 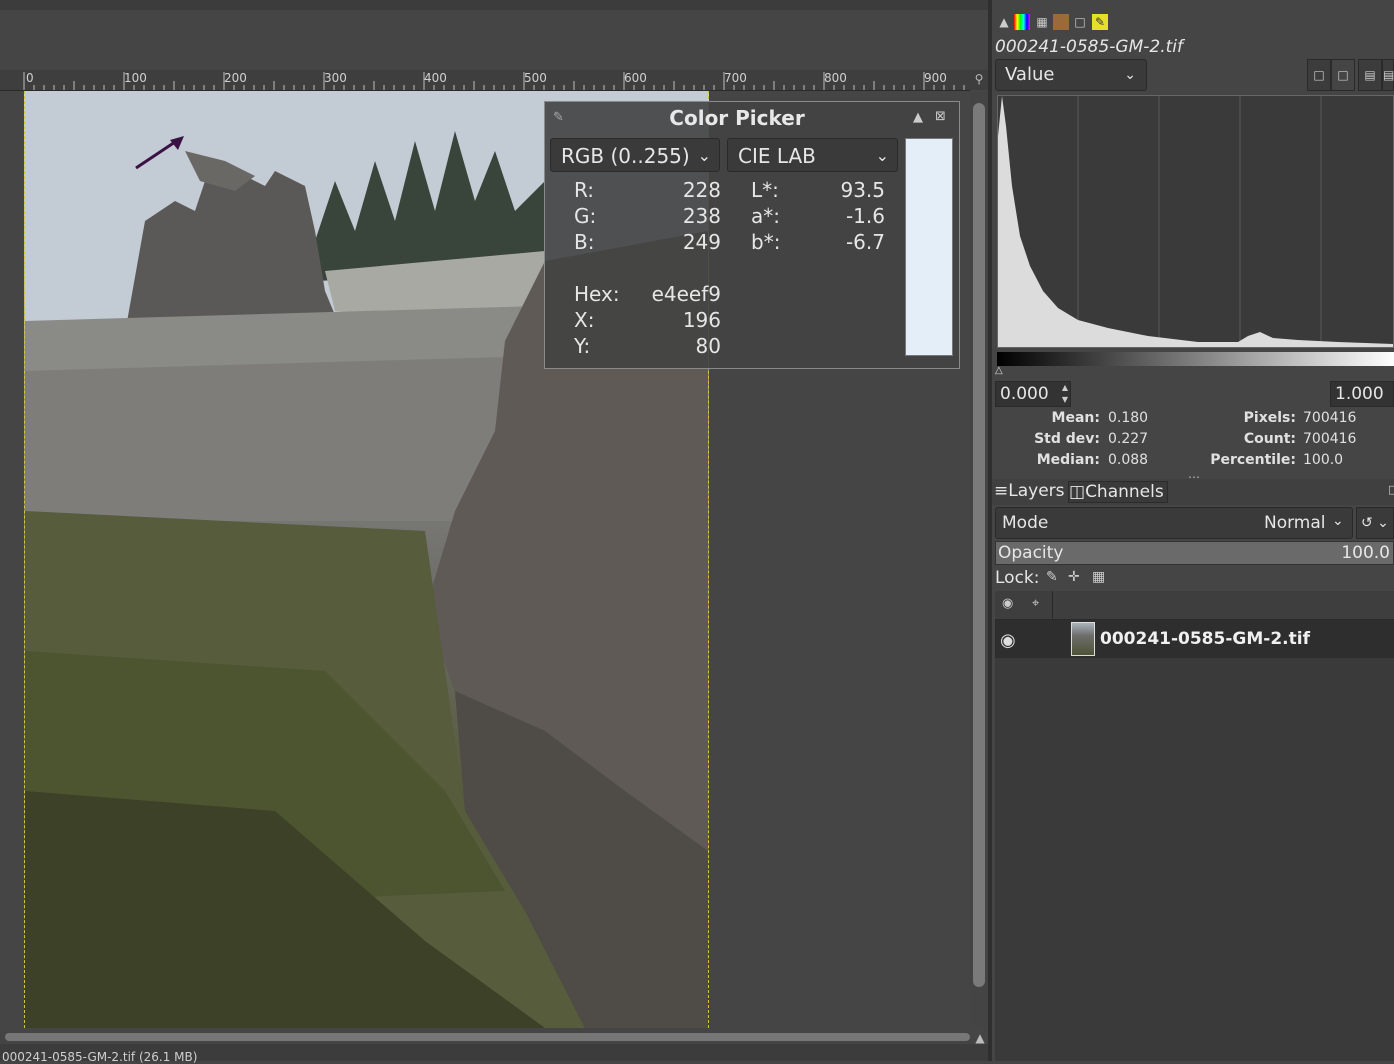 I want to click on horizontal-scrollbar-thumb, so click(x=487, y=1037).